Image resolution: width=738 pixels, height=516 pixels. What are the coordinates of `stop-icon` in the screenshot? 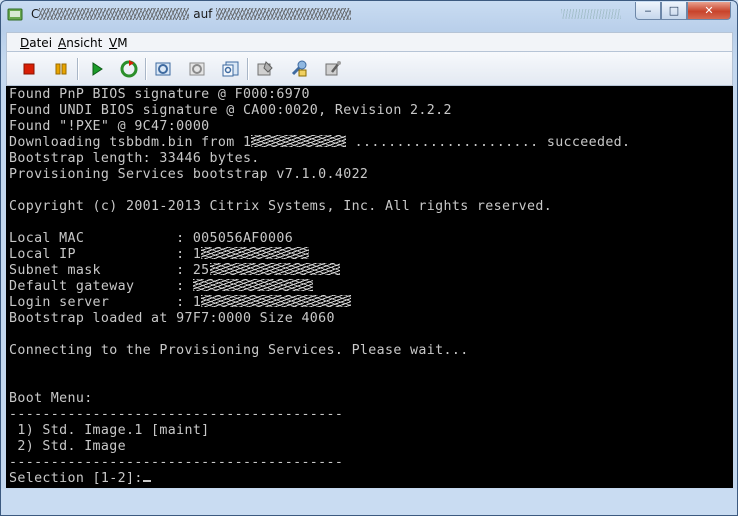 It's located at (29, 69).